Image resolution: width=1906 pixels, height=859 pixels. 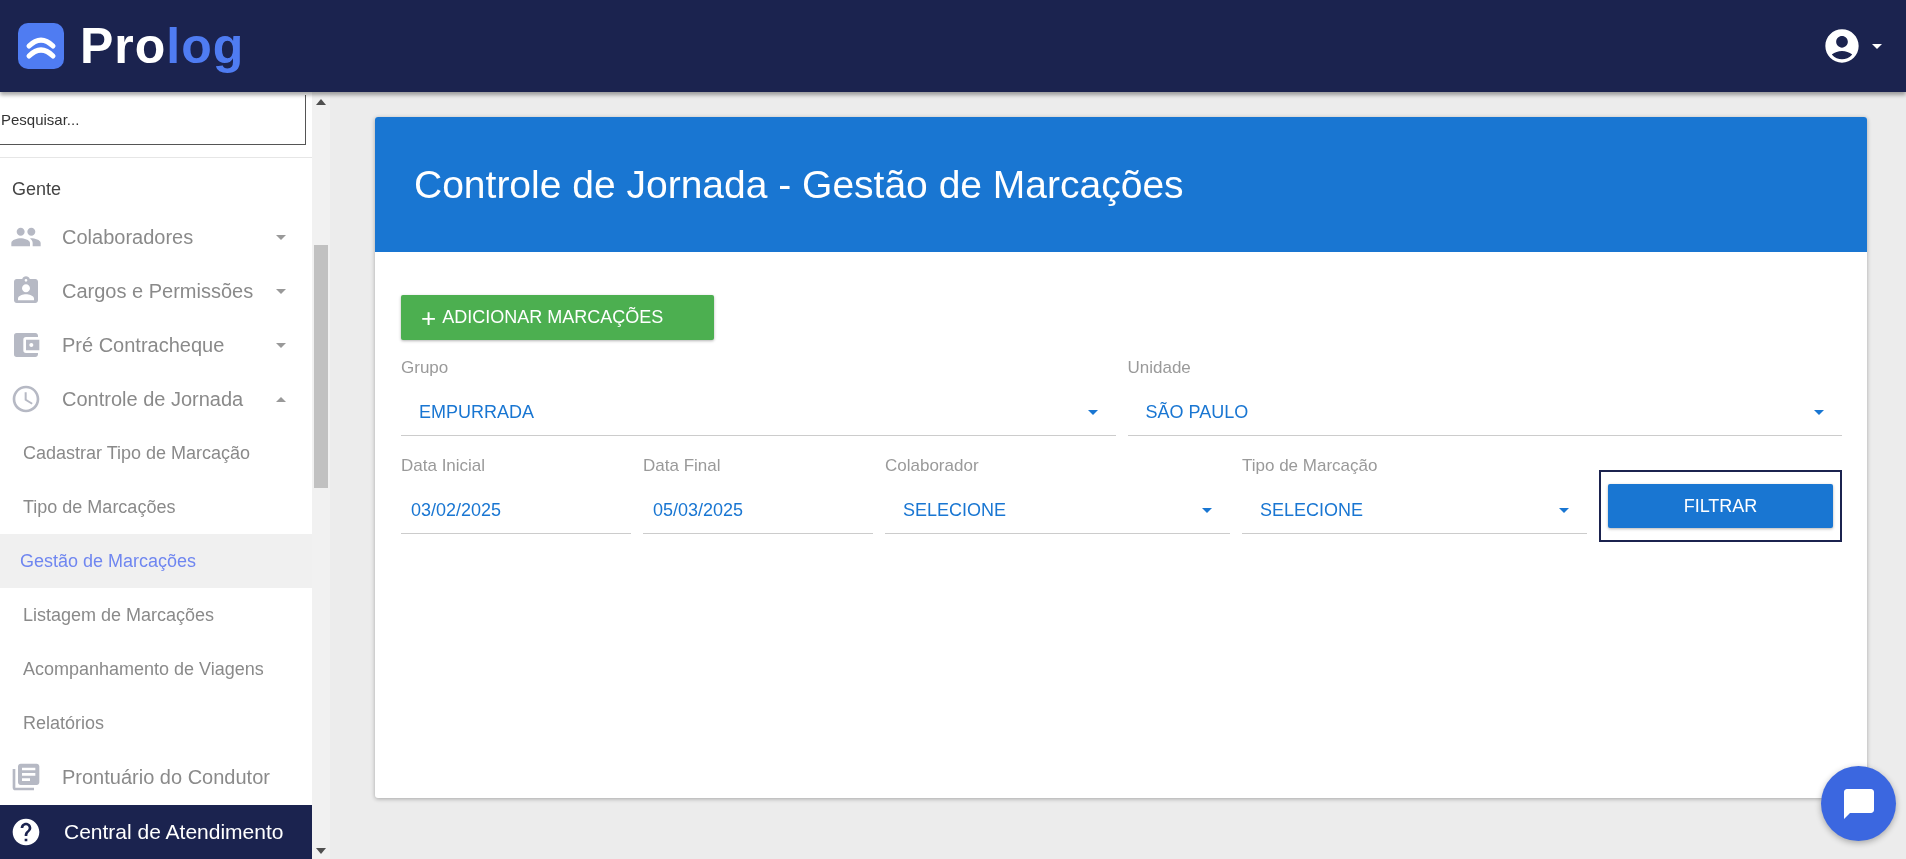 I want to click on sidebar-sub-item: Acompanhamento de Viagens, so click(x=156, y=669).